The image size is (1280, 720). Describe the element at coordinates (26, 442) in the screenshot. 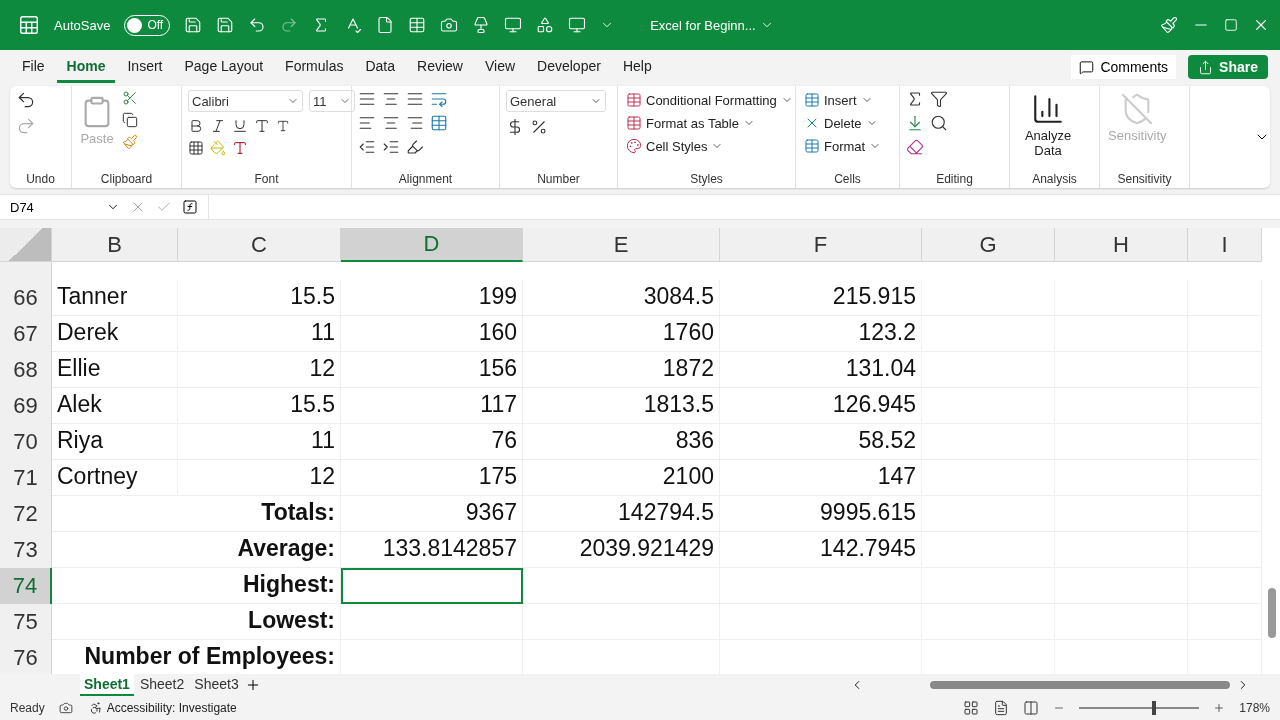

I see `row-header: 70` at that location.